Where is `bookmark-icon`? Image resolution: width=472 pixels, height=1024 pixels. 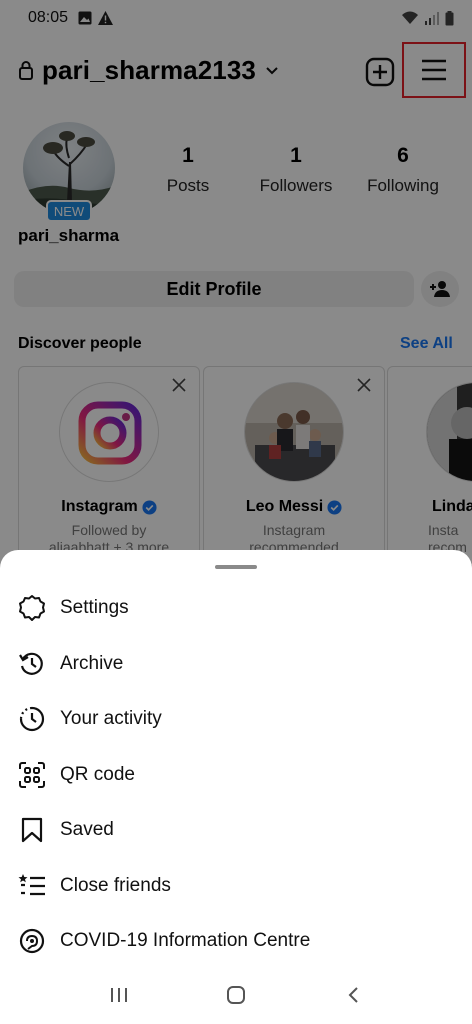 bookmark-icon is located at coordinates (32, 830).